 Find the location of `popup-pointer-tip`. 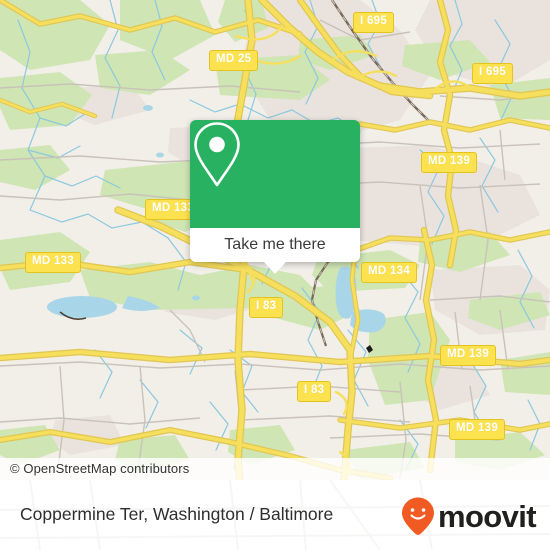

popup-pointer-tip is located at coordinates (275, 268).